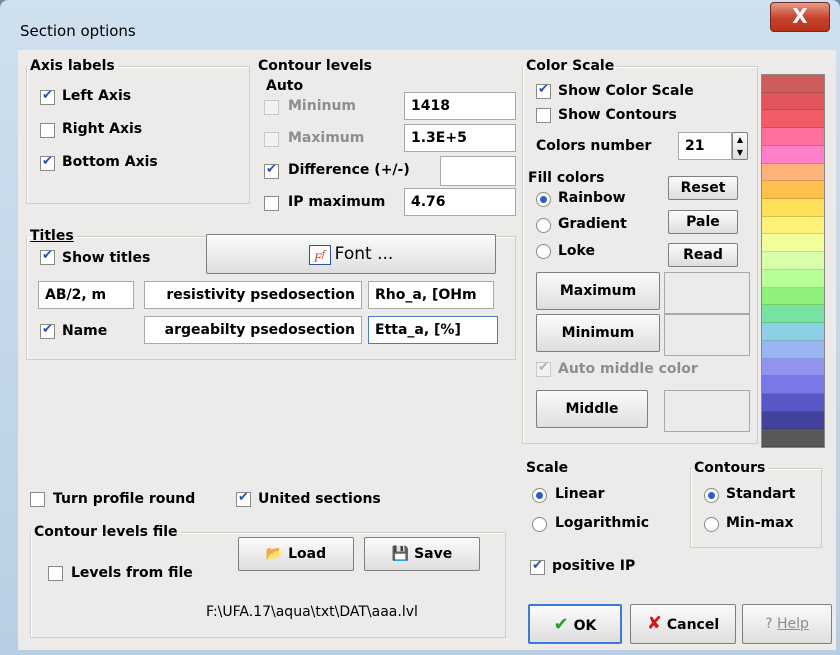 Image resolution: width=840 pixels, height=655 pixels. I want to click on standart-radio, so click(711, 495).